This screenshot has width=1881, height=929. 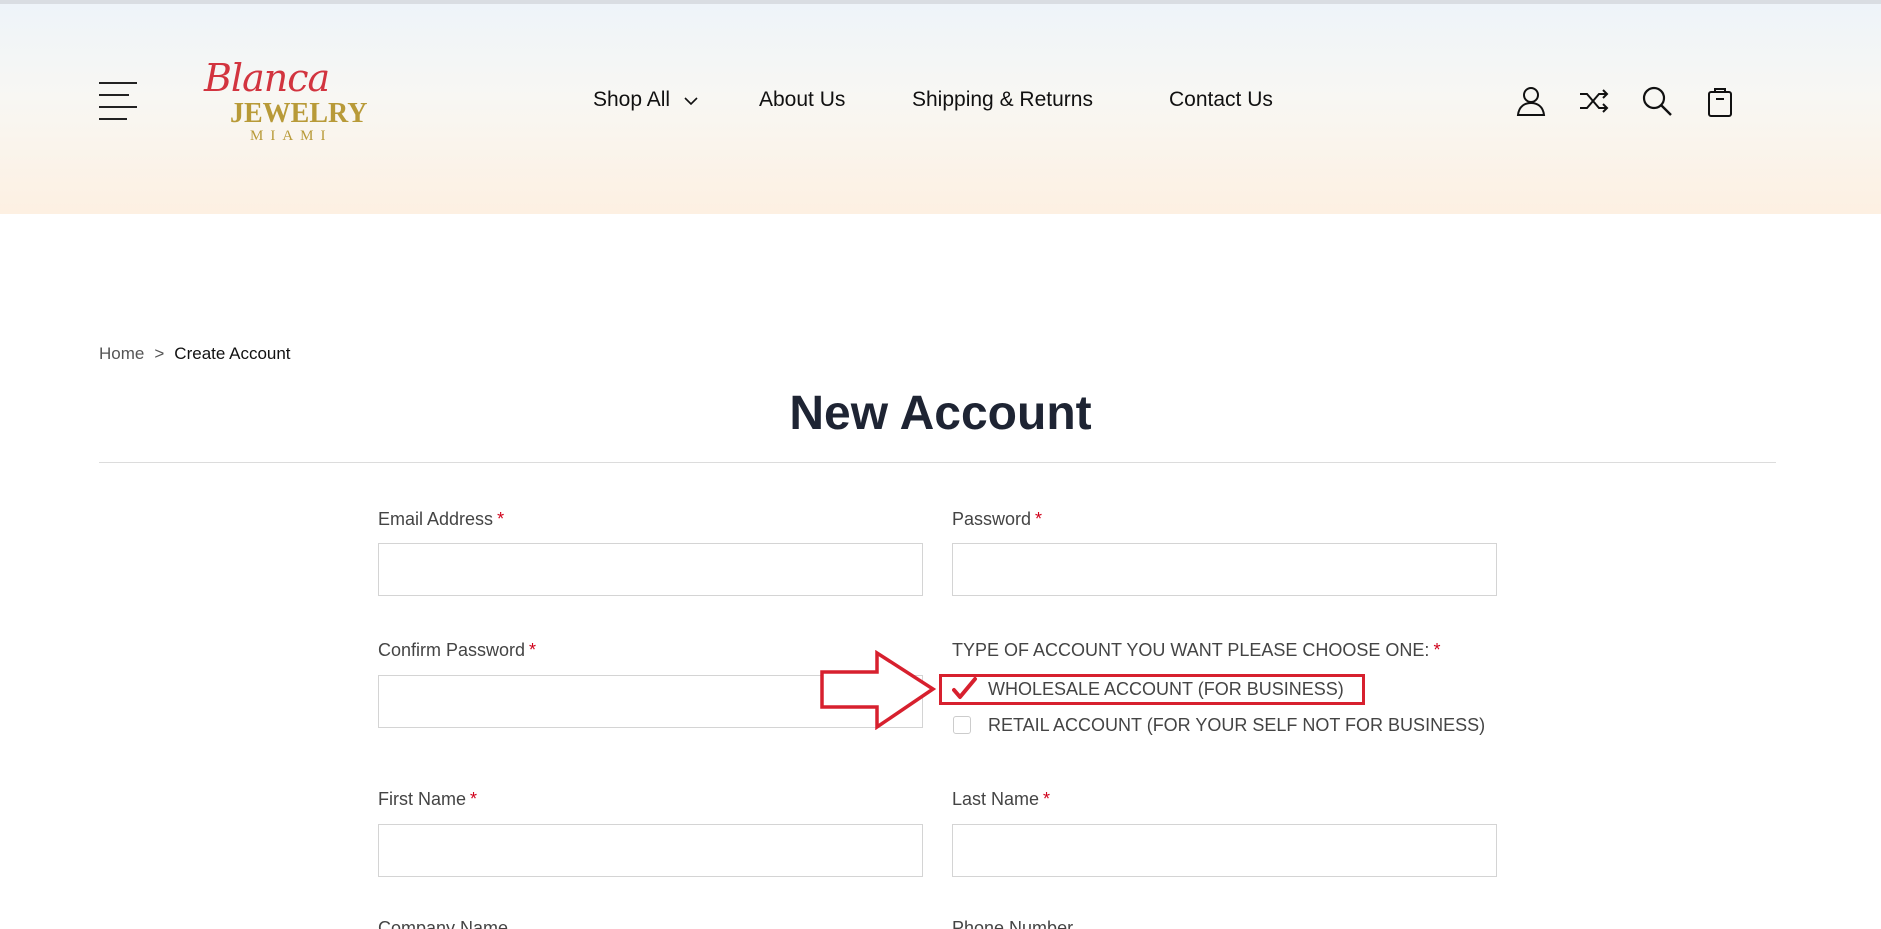 What do you see at coordinates (997, 519) in the screenshot?
I see `password-label: Password *` at bounding box center [997, 519].